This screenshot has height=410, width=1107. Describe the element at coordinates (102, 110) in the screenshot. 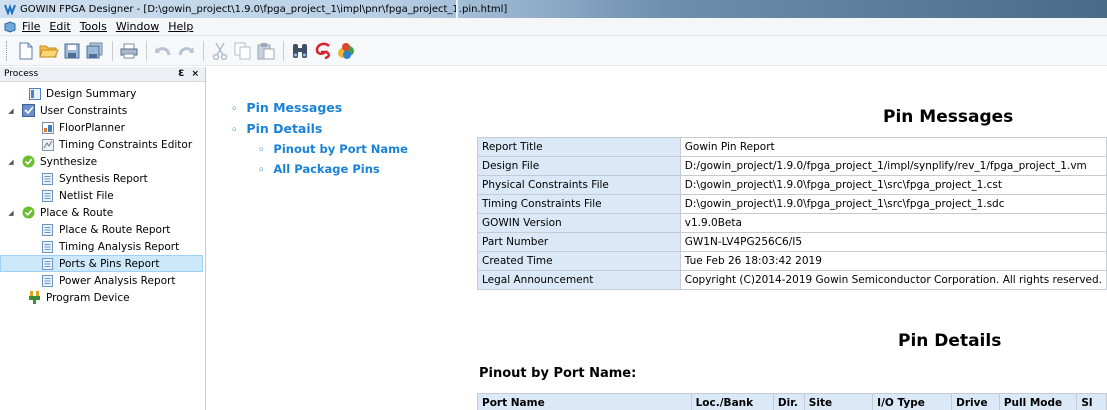

I see `tree-item-user-constraints: ◢ User Constraints` at that location.